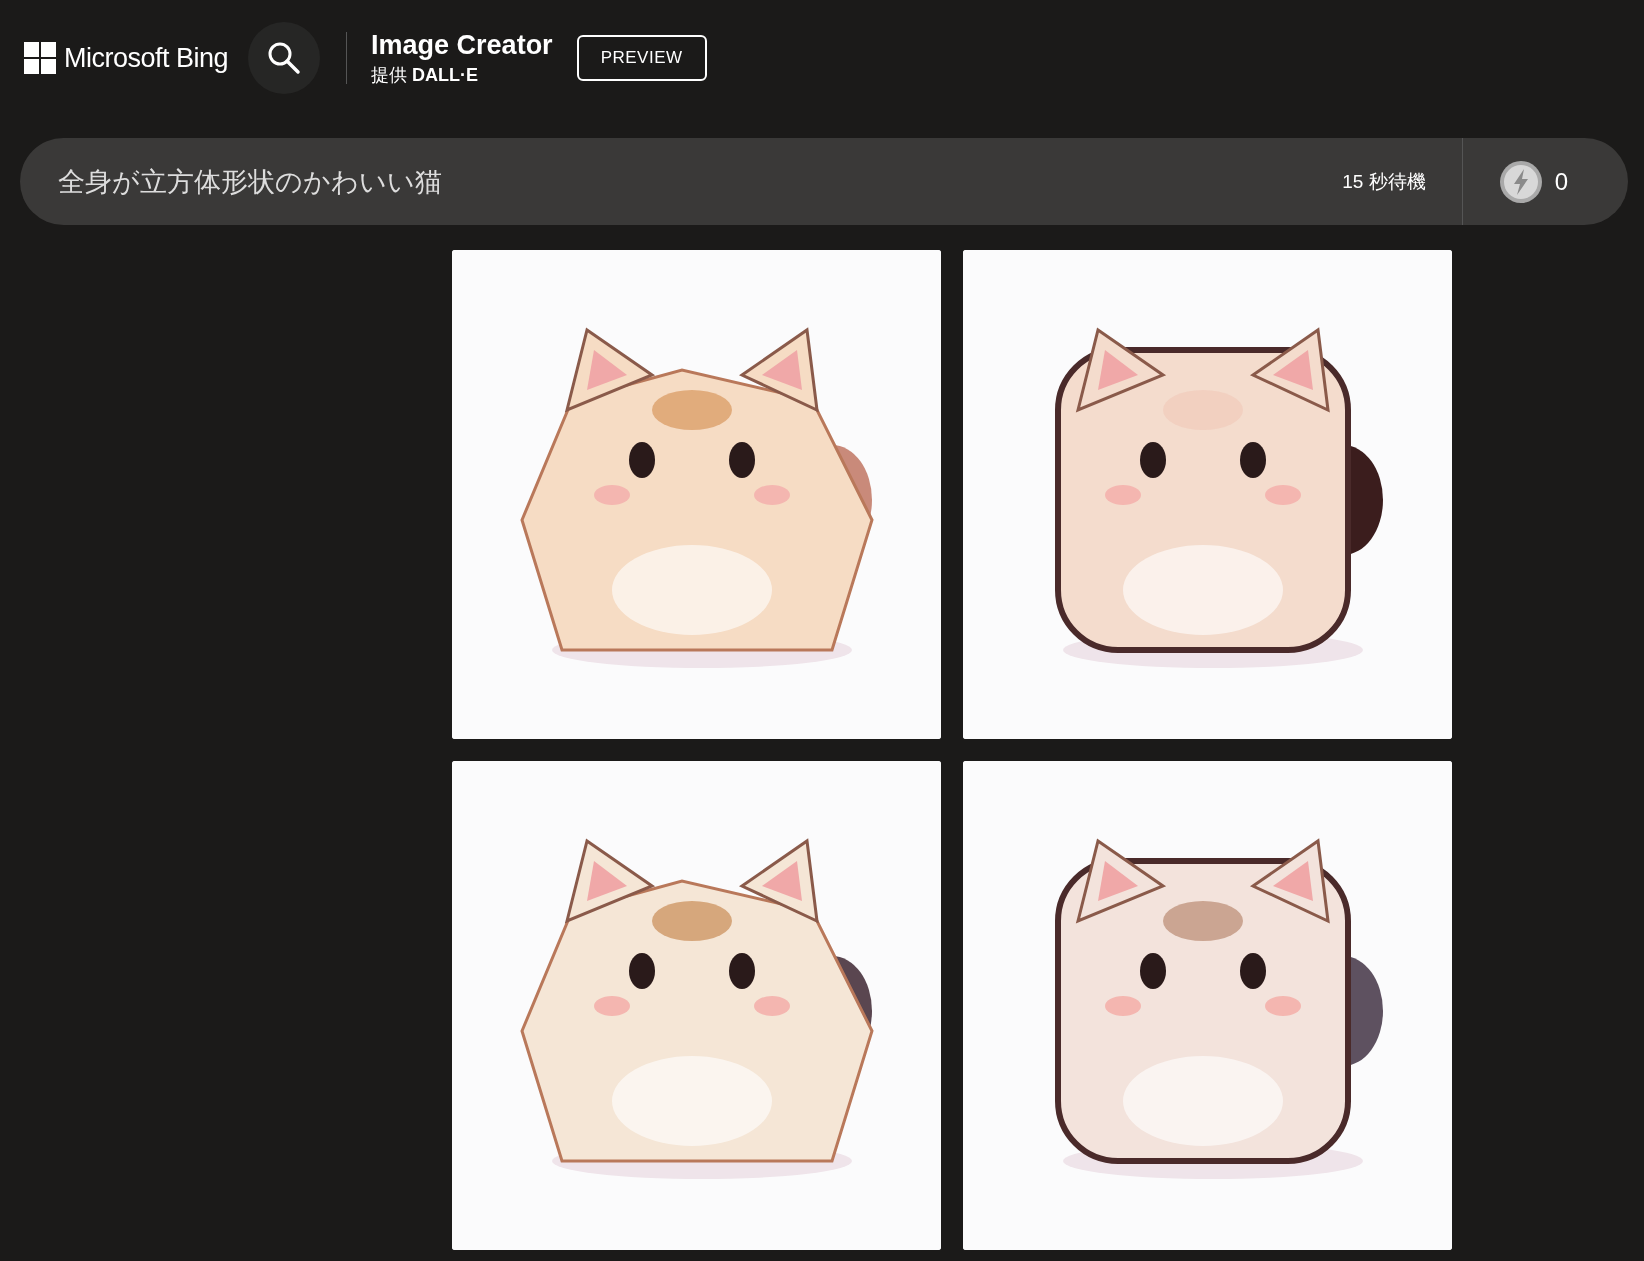 The image size is (1644, 1261). What do you see at coordinates (284, 58) in the screenshot?
I see `search-icon` at bounding box center [284, 58].